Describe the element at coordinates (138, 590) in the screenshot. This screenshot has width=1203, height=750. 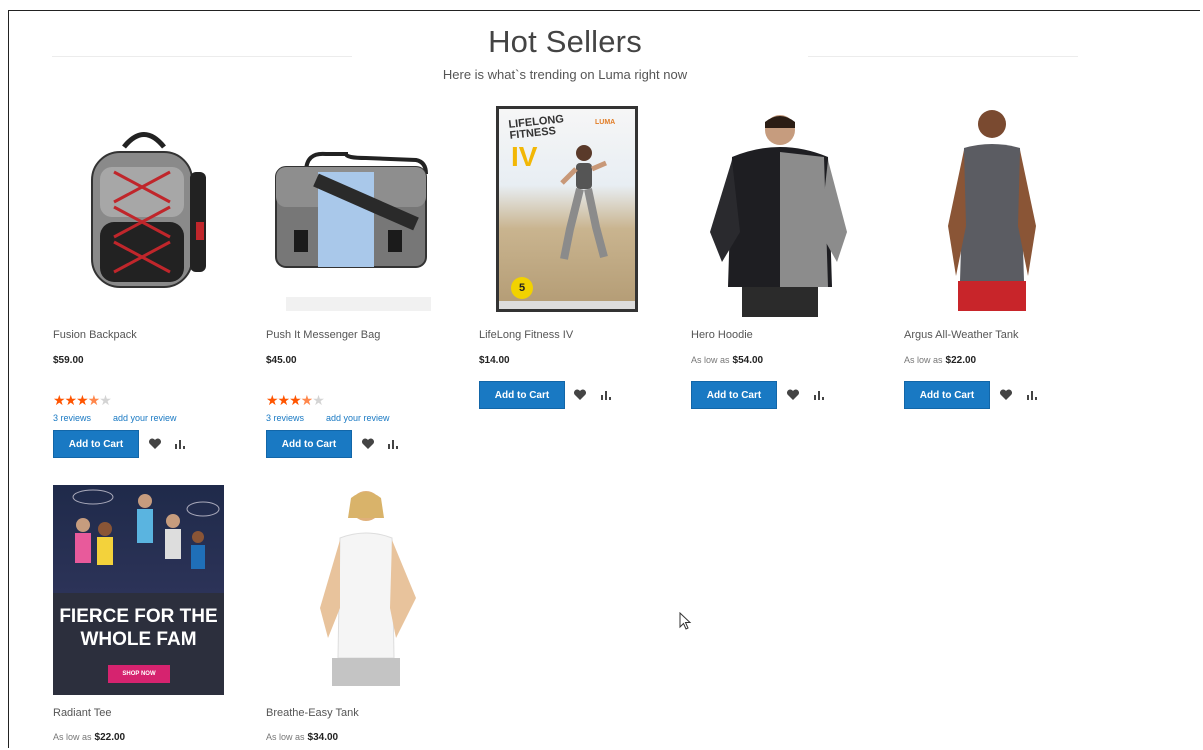
I see `product-image-banner: FIERCE FOR THE WHOLE FAM SHOP NOW` at that location.